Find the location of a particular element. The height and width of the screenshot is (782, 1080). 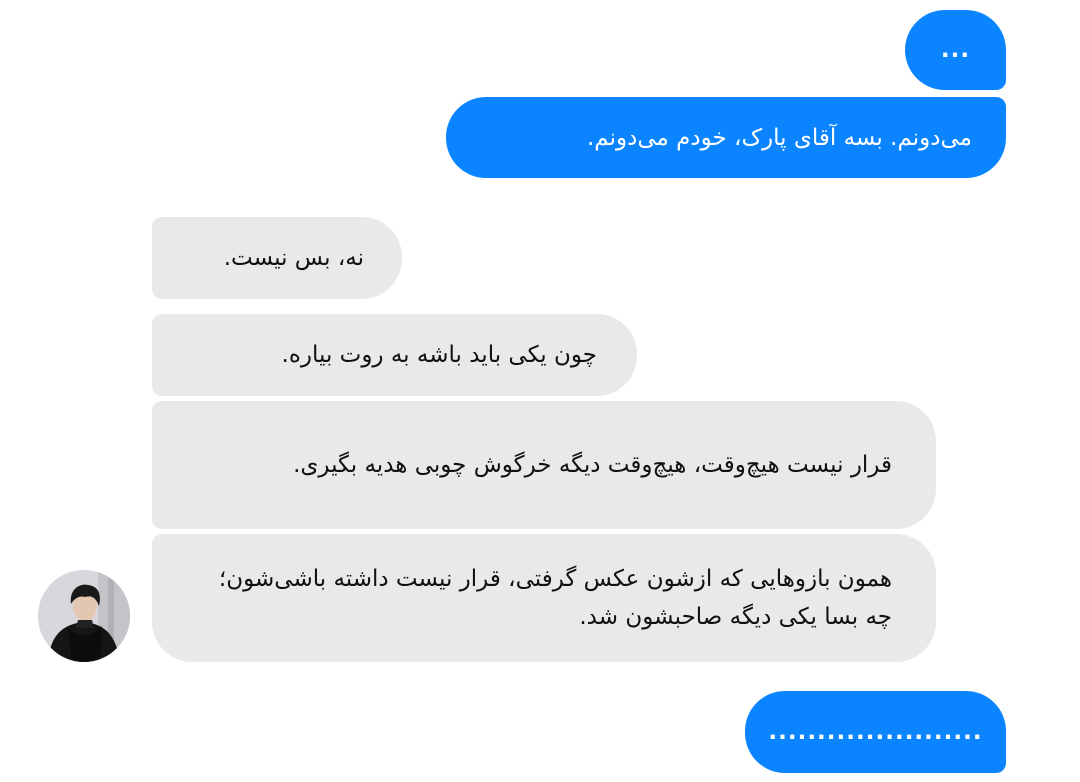

outgoing-message-bubble: می‌دونم. بسه آقای پارک، خودم می‌دونم. is located at coordinates (726, 137).